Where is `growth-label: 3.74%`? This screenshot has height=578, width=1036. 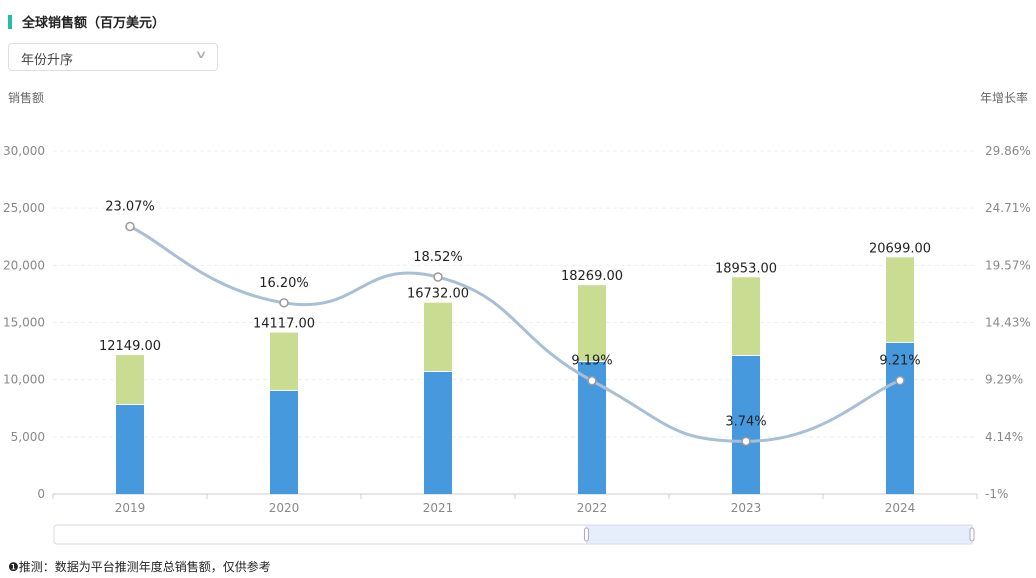
growth-label: 3.74% is located at coordinates (745, 421).